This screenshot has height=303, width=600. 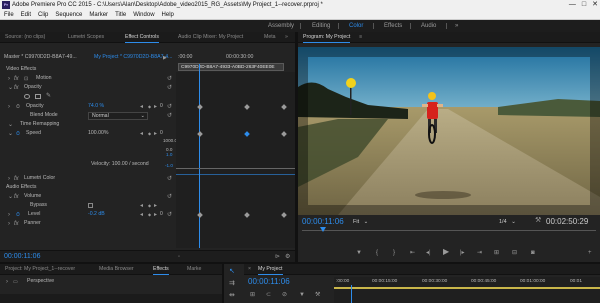 What do you see at coordinates (98, 133) in the screenshot?
I see `speed-value: 100.00%` at bounding box center [98, 133].